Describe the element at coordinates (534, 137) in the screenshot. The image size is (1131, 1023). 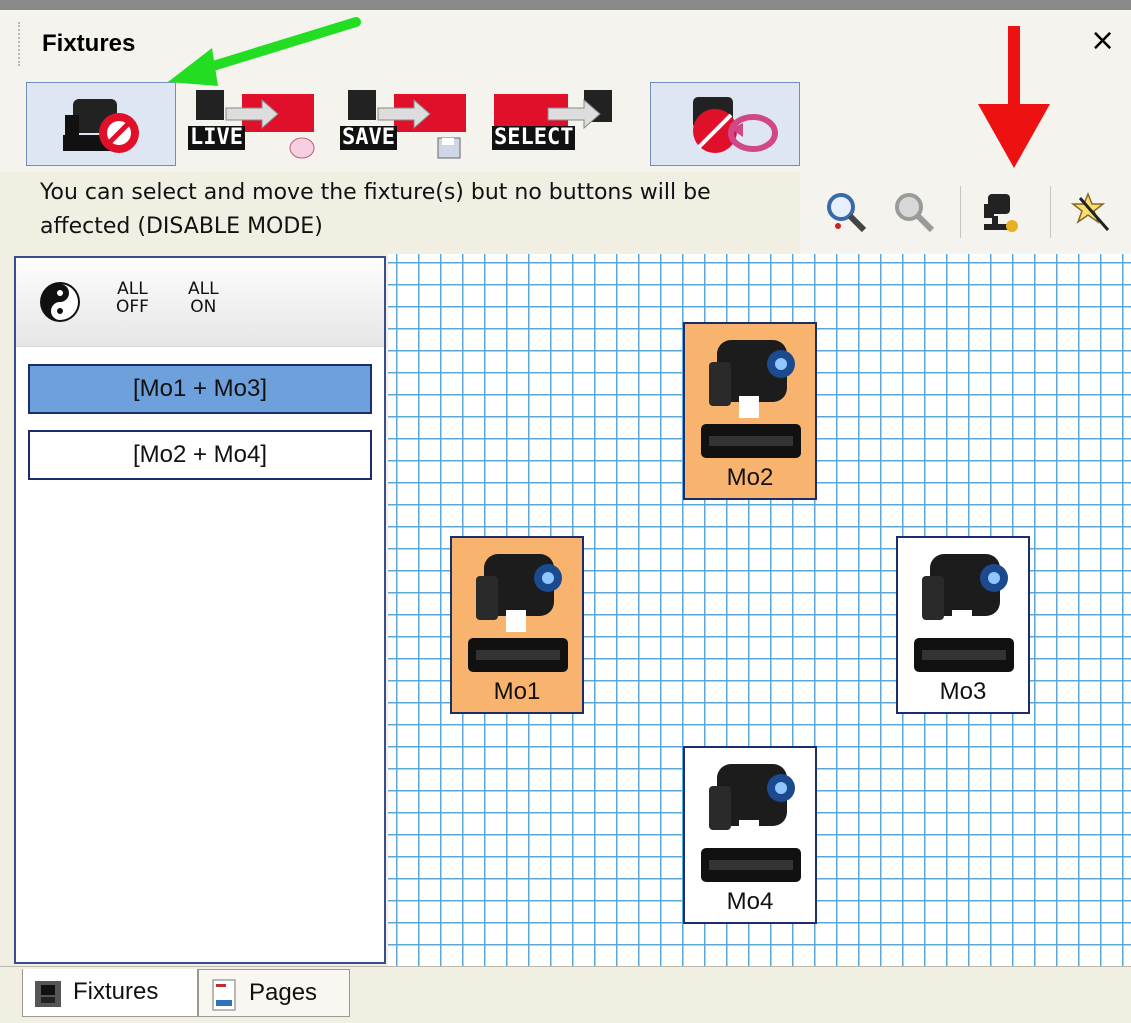
I see `select-mode-label: SELECT` at that location.